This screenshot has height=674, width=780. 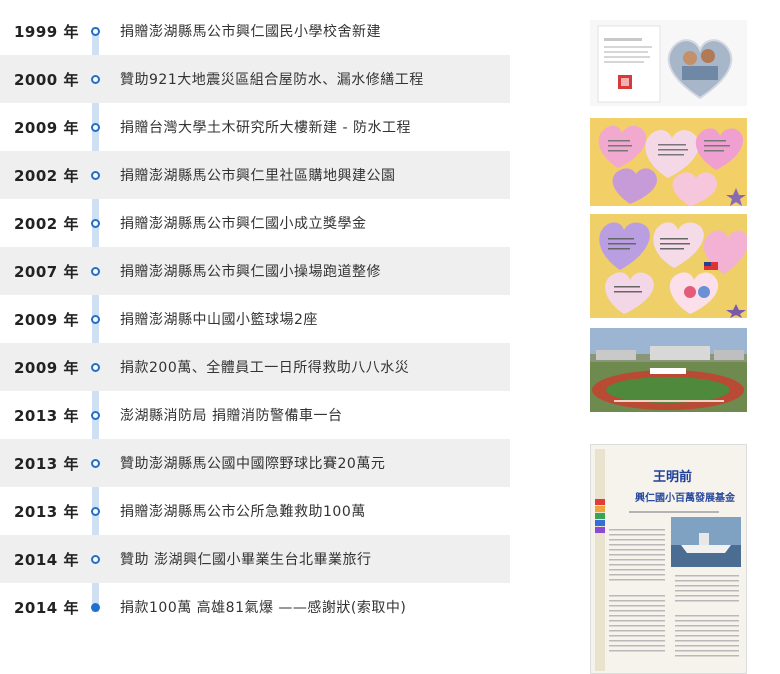 I want to click on heart-cards-photo, so click(x=668, y=162).